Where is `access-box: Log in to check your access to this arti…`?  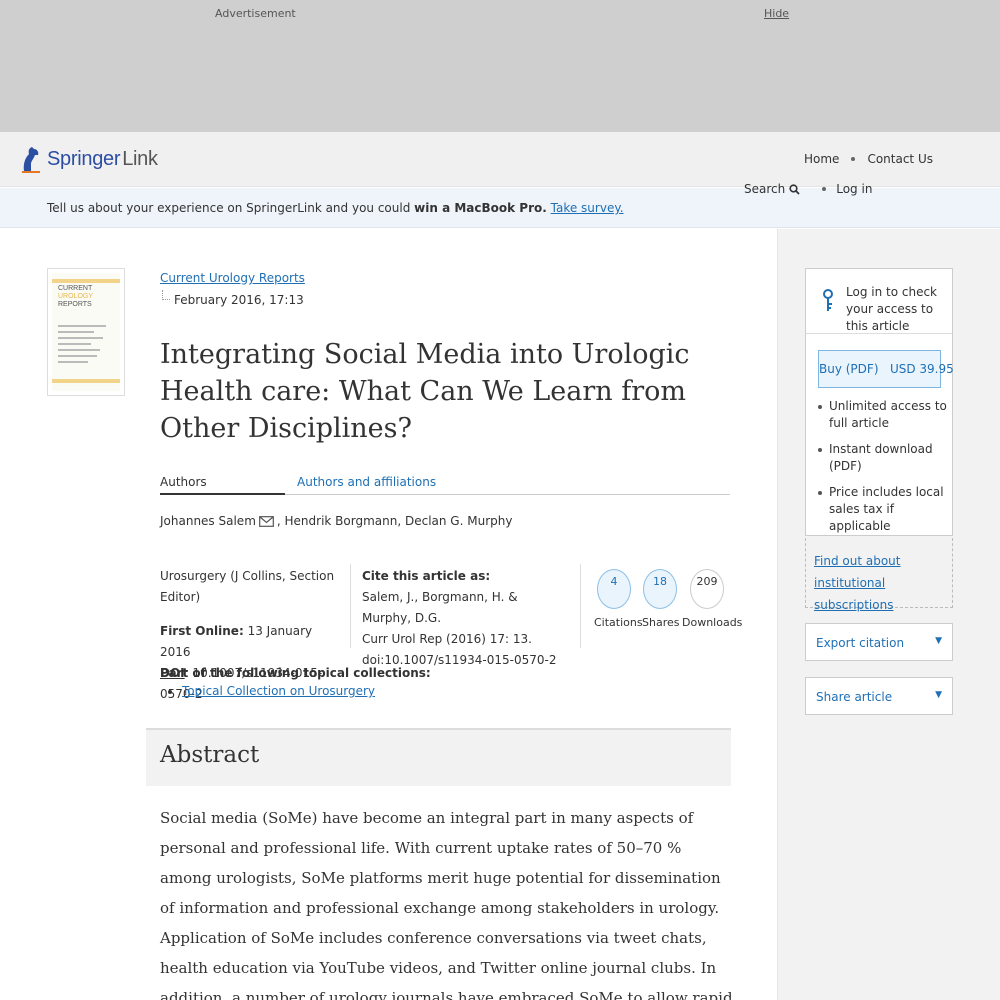
access-box: Log in to check your access to this arti… is located at coordinates (879, 402).